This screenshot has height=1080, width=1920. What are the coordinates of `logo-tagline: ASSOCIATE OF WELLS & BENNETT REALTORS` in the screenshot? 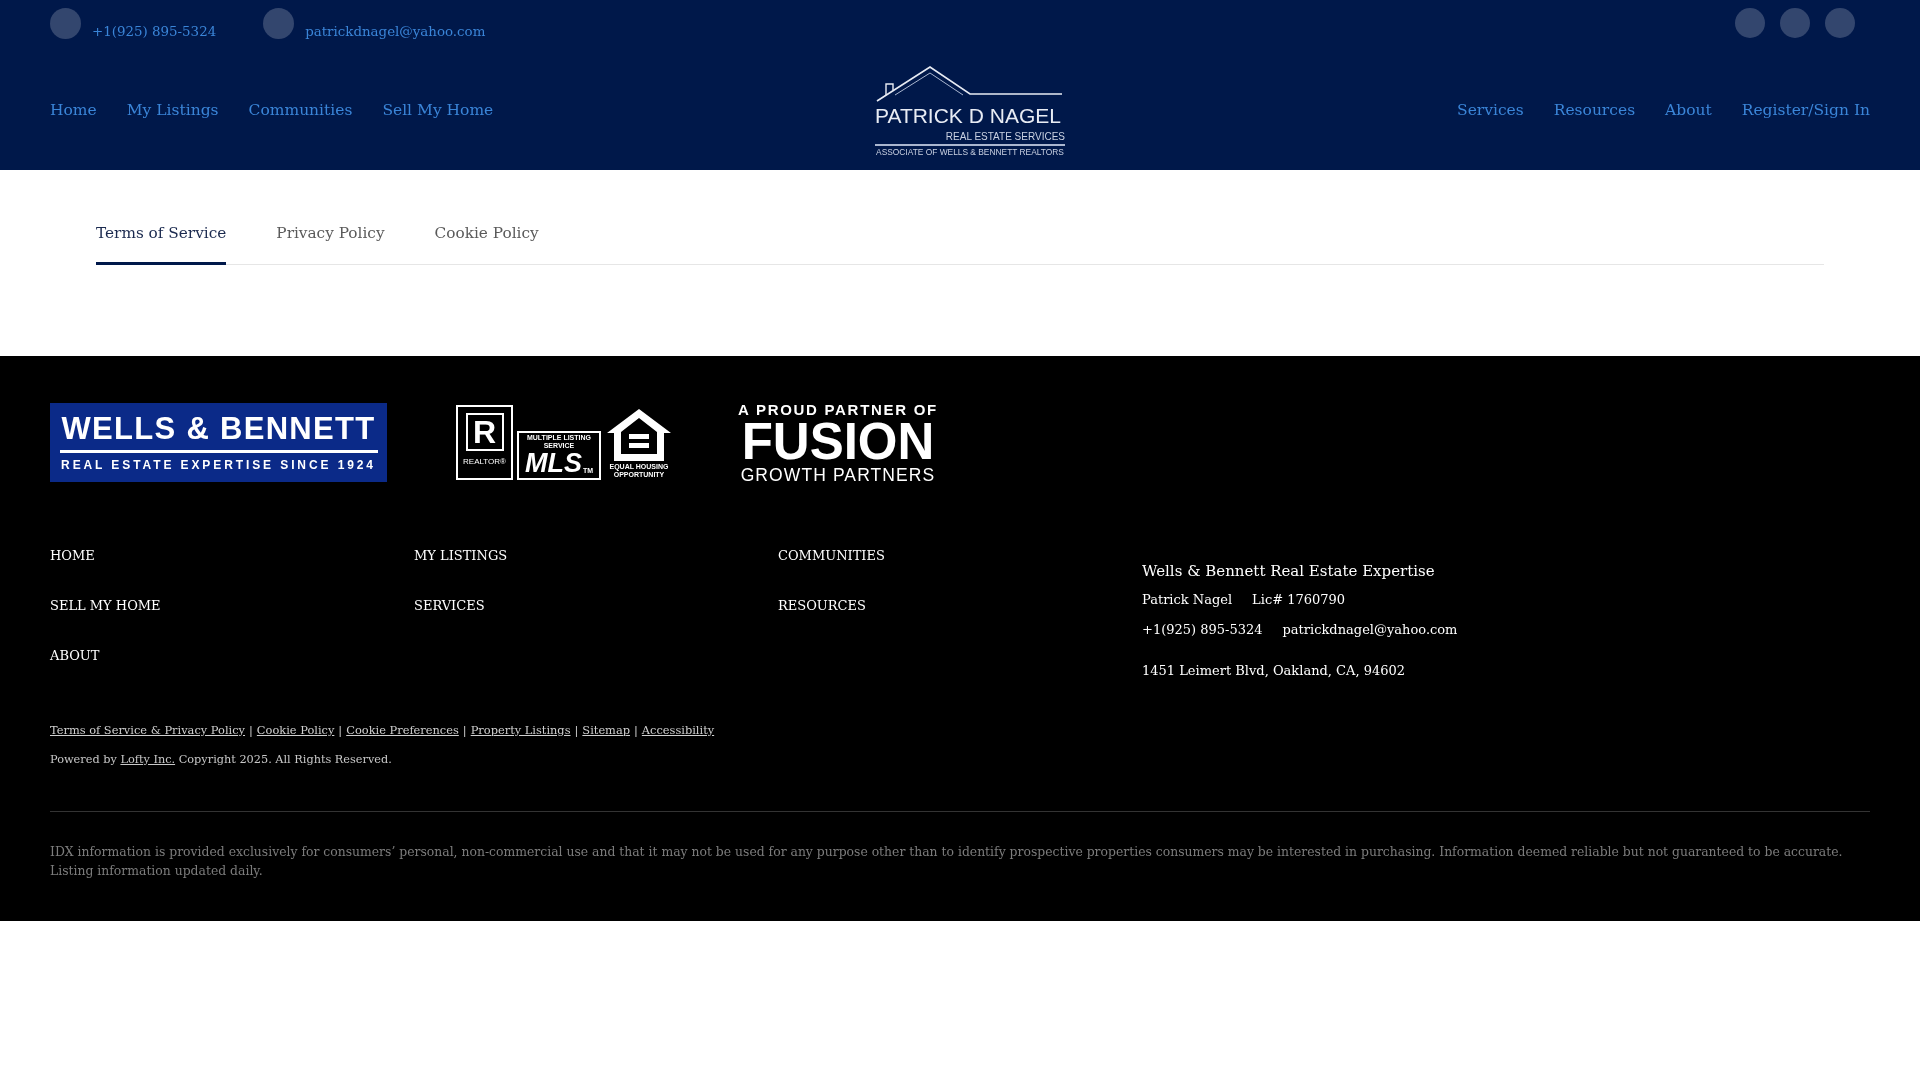 It's located at (970, 151).